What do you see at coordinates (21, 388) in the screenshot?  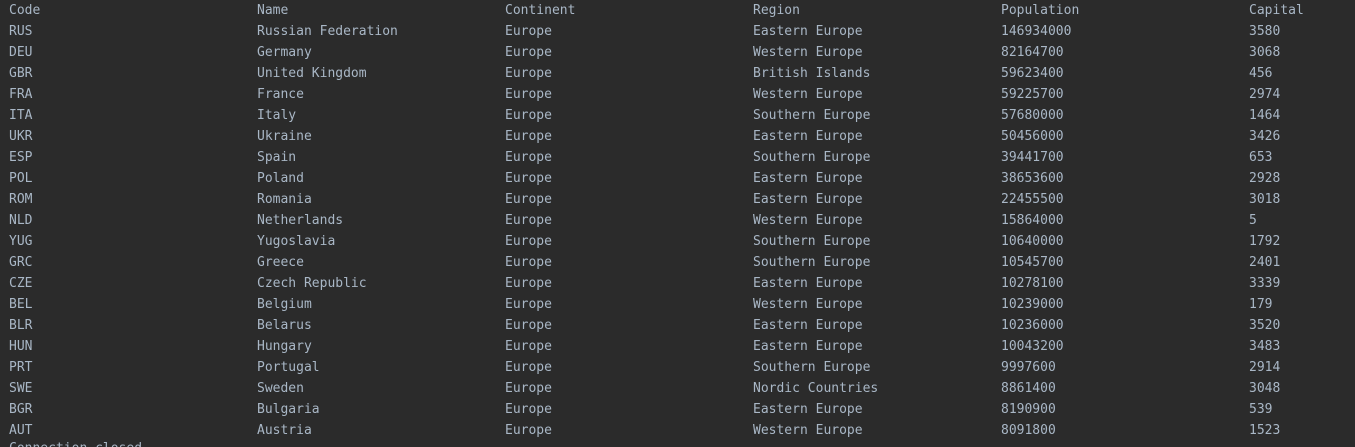 I see `cell-code: SWE` at bounding box center [21, 388].